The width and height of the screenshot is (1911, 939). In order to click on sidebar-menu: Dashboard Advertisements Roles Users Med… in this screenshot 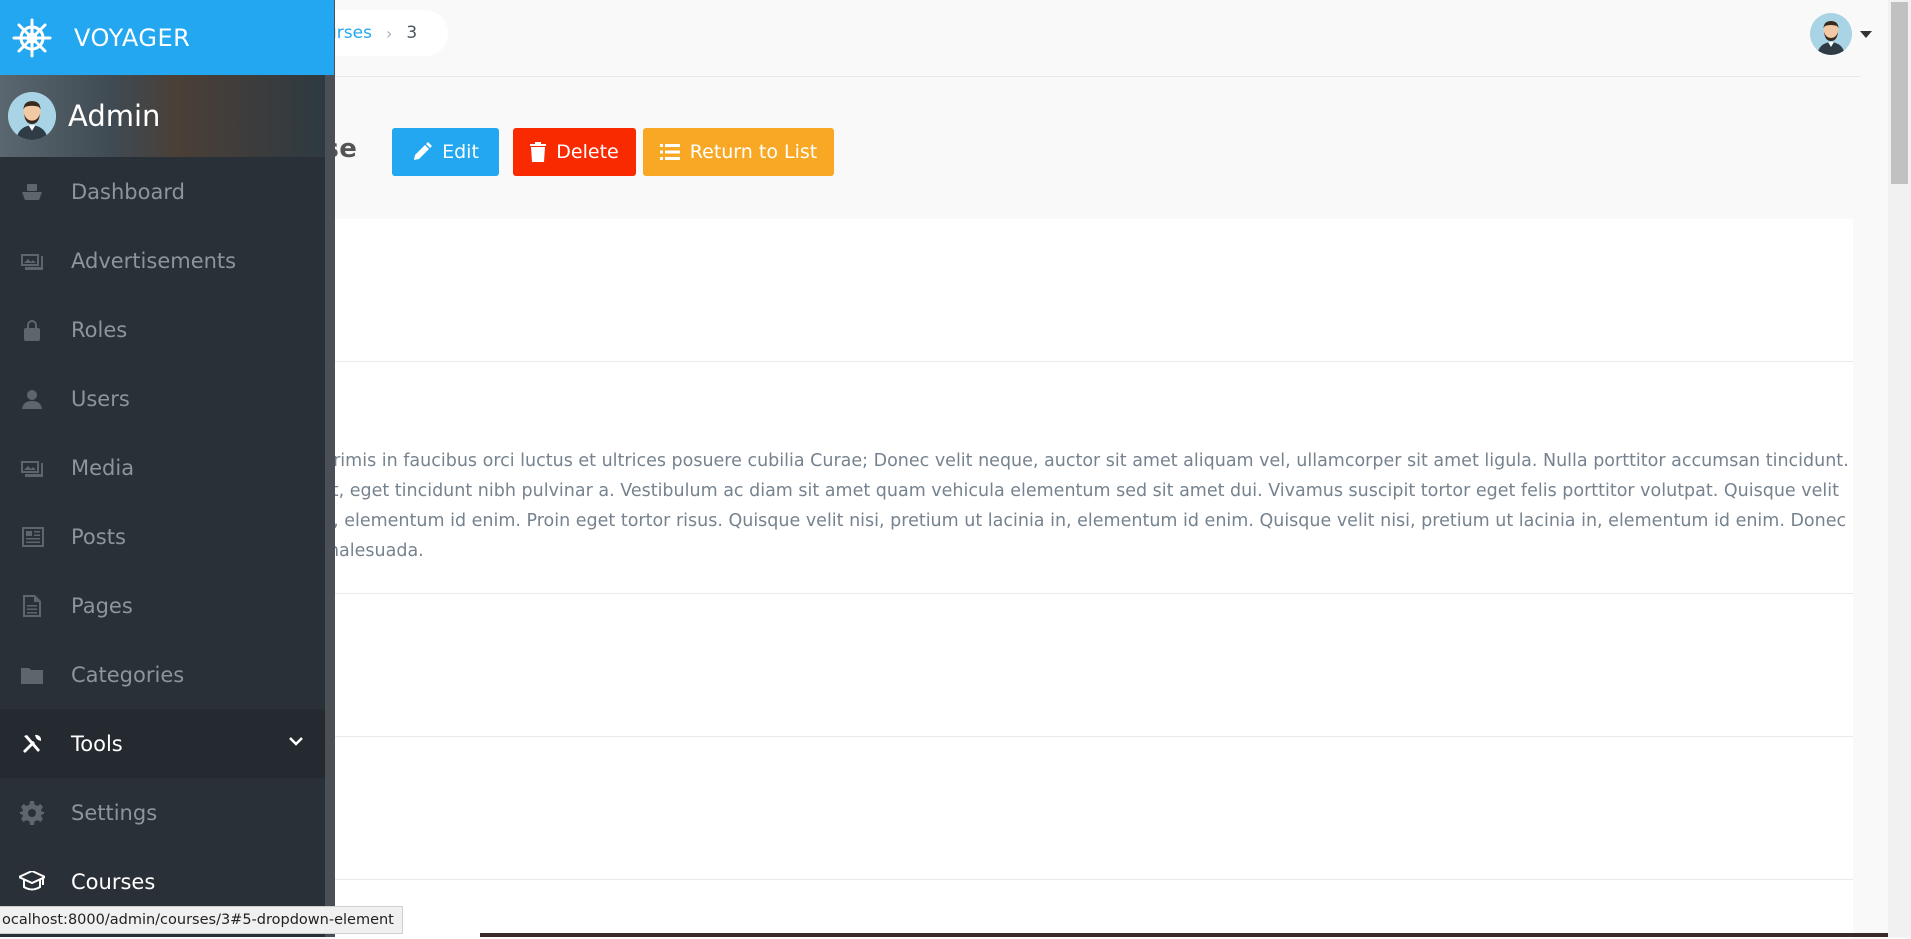, I will do `click(162, 536)`.